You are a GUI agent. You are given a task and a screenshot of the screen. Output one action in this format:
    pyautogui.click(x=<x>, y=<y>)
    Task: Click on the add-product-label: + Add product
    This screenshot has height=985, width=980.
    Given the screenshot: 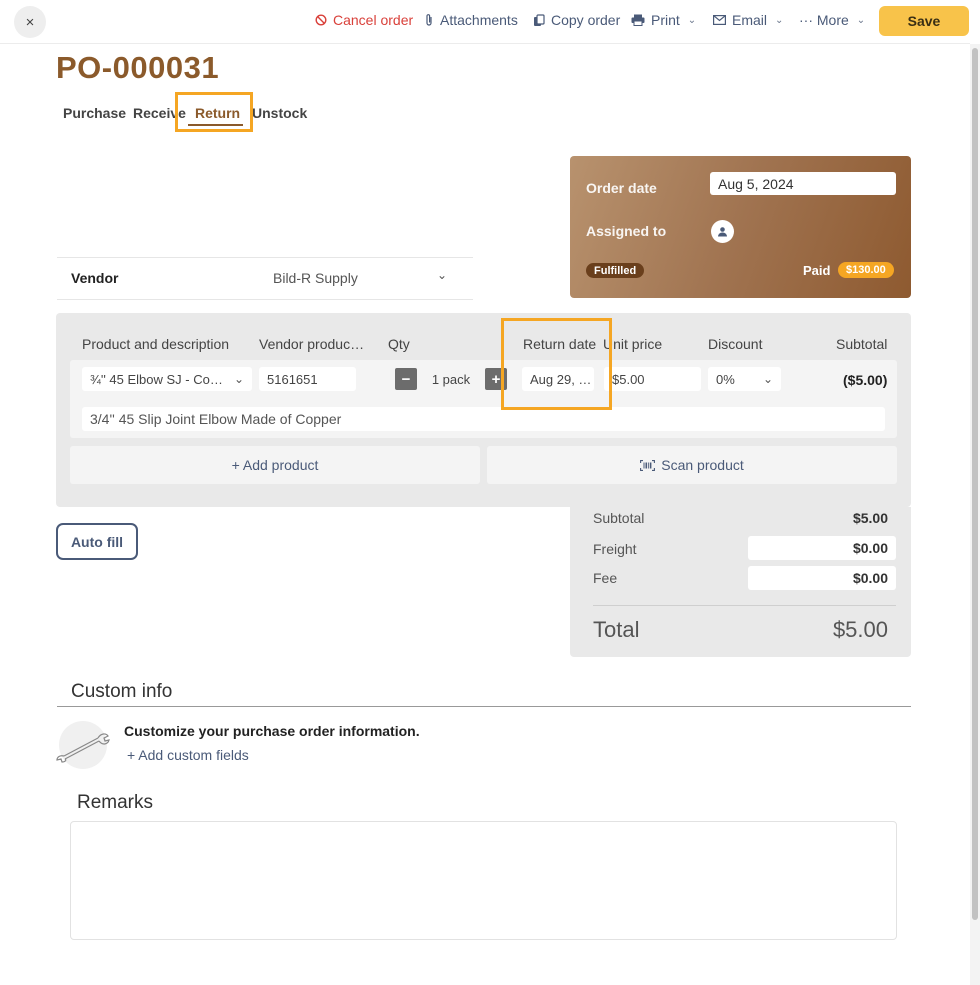 What is the action you would take?
    pyautogui.click(x=275, y=465)
    